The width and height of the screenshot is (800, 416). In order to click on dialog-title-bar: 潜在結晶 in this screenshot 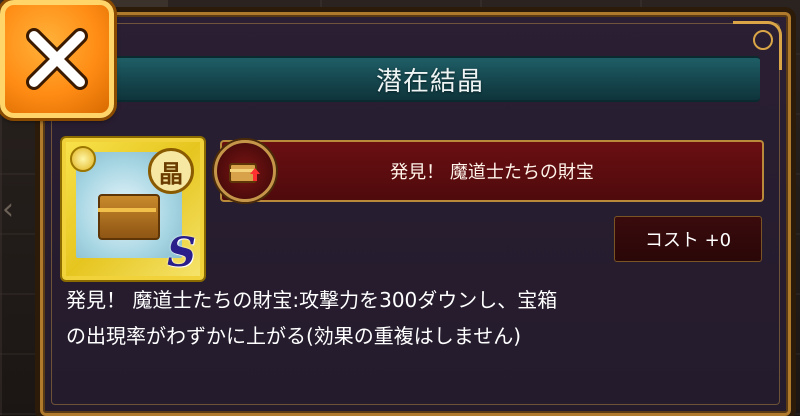, I will do `click(430, 79)`.